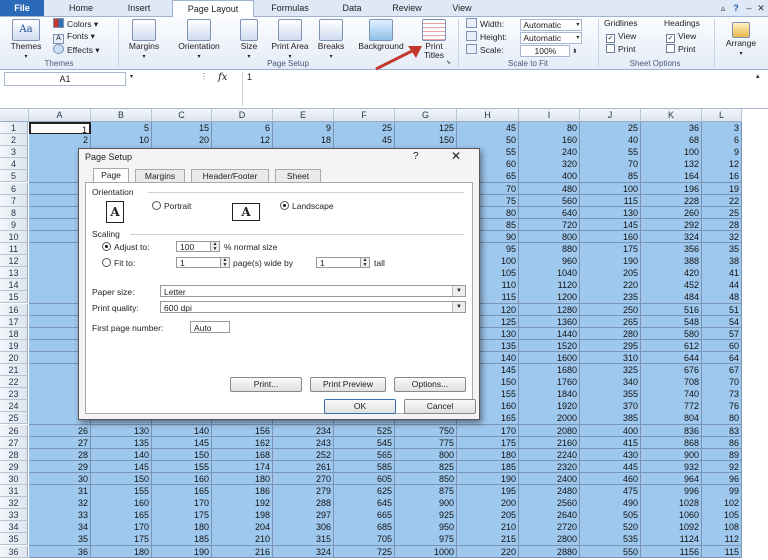 The width and height of the screenshot is (768, 560). Describe the element at coordinates (610, 261) in the screenshot. I see `table-cell: 190` at that location.